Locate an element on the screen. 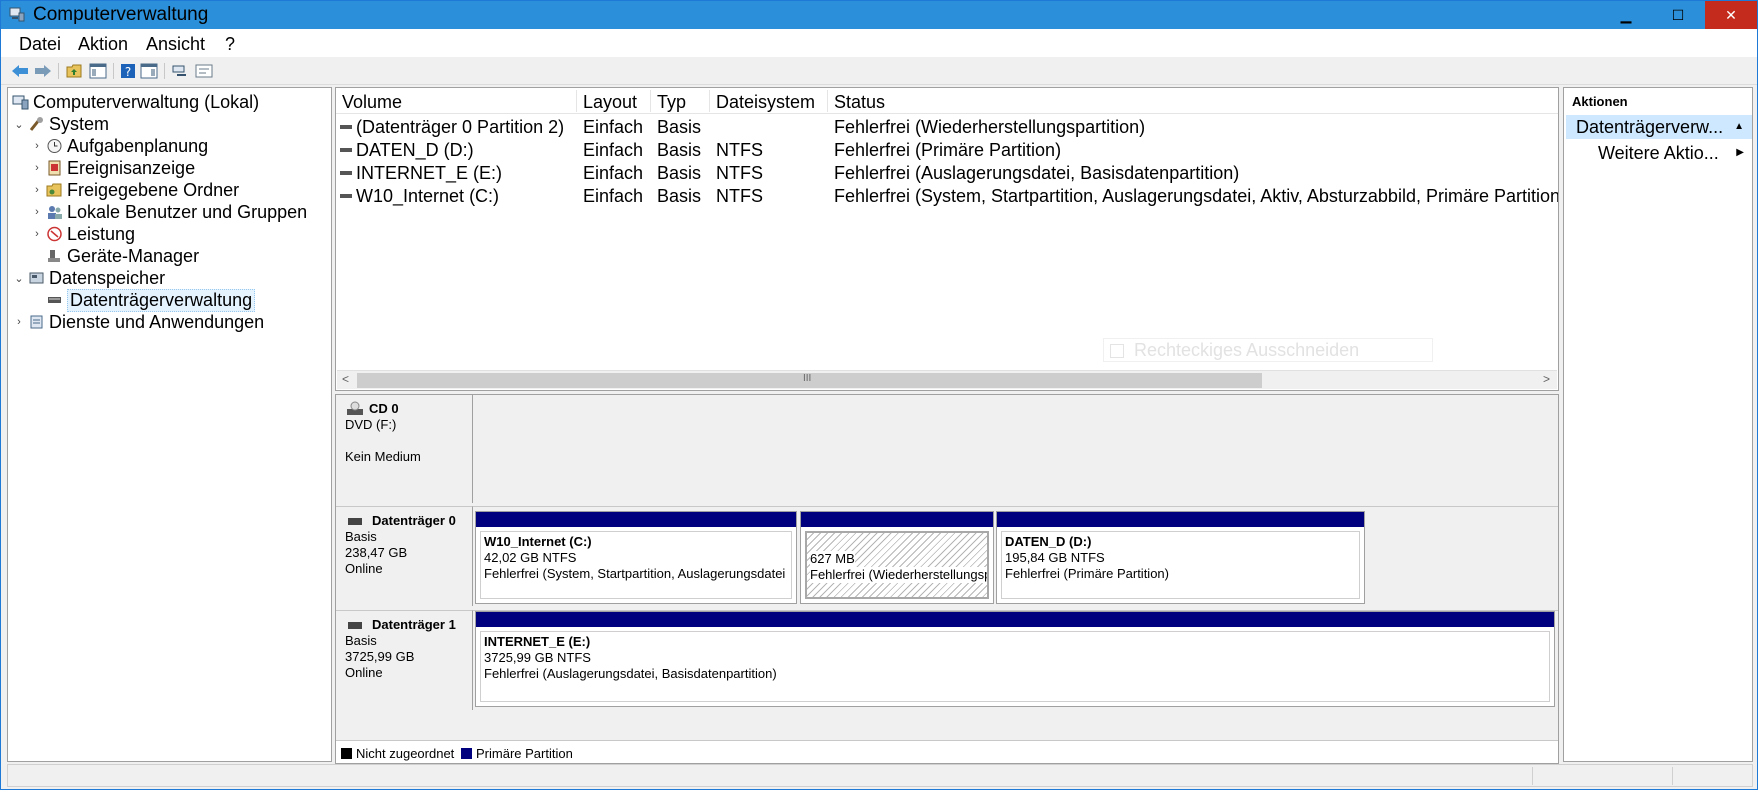  partition-title: DATEN_D (D:) is located at coordinates (1048, 541).